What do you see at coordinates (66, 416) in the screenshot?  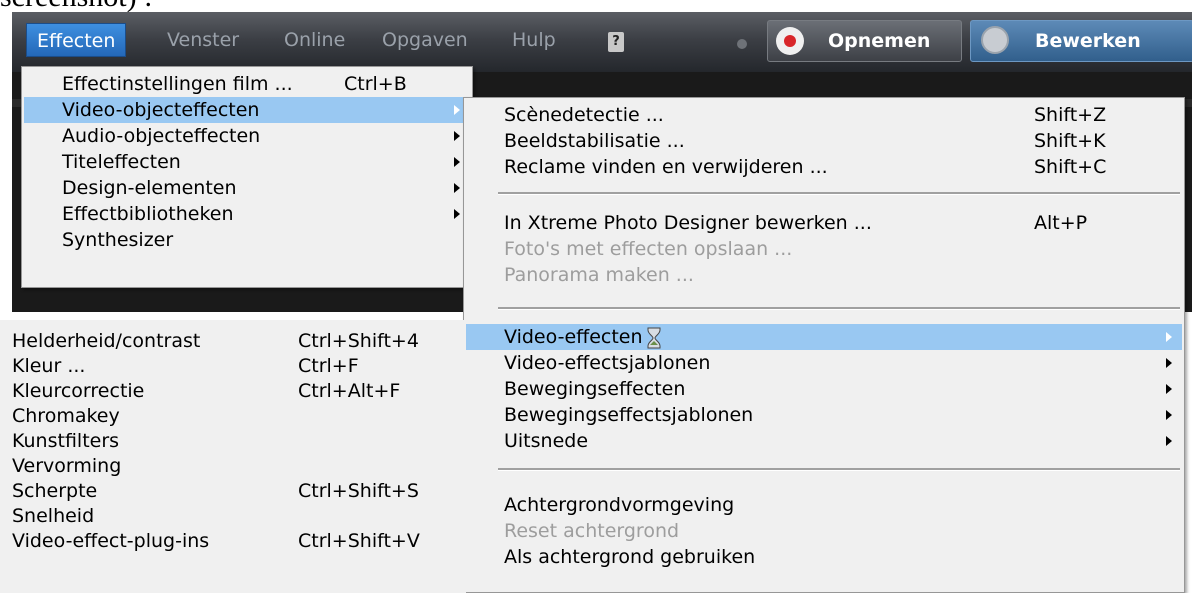 I see `menu-item-label: Chromakey` at bounding box center [66, 416].